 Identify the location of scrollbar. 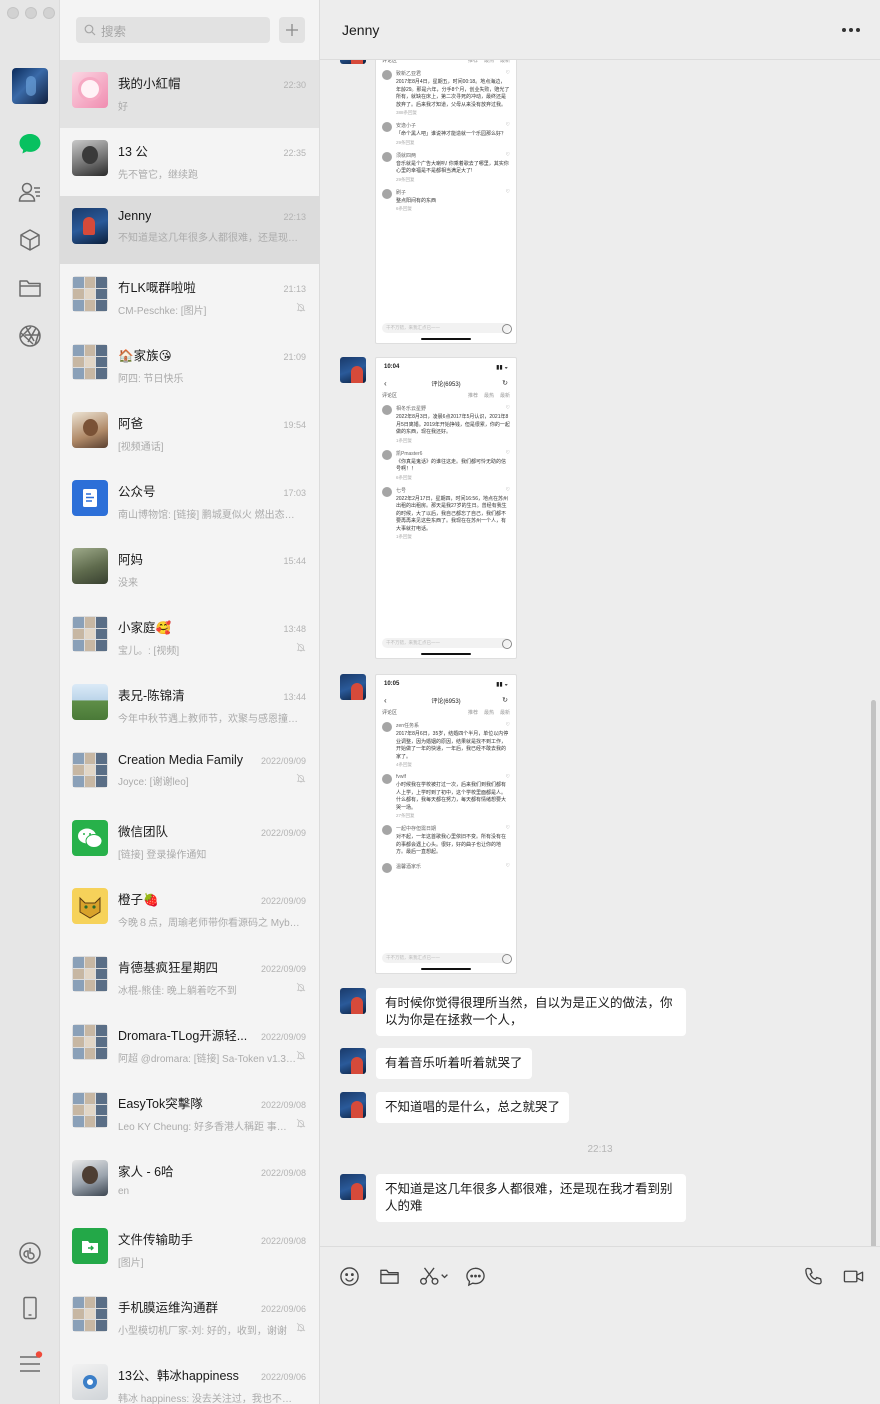
(873, 973).